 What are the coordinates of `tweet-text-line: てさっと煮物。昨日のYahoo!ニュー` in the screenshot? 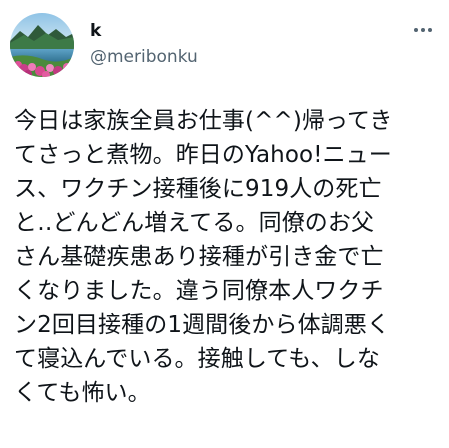 It's located at (203, 155).